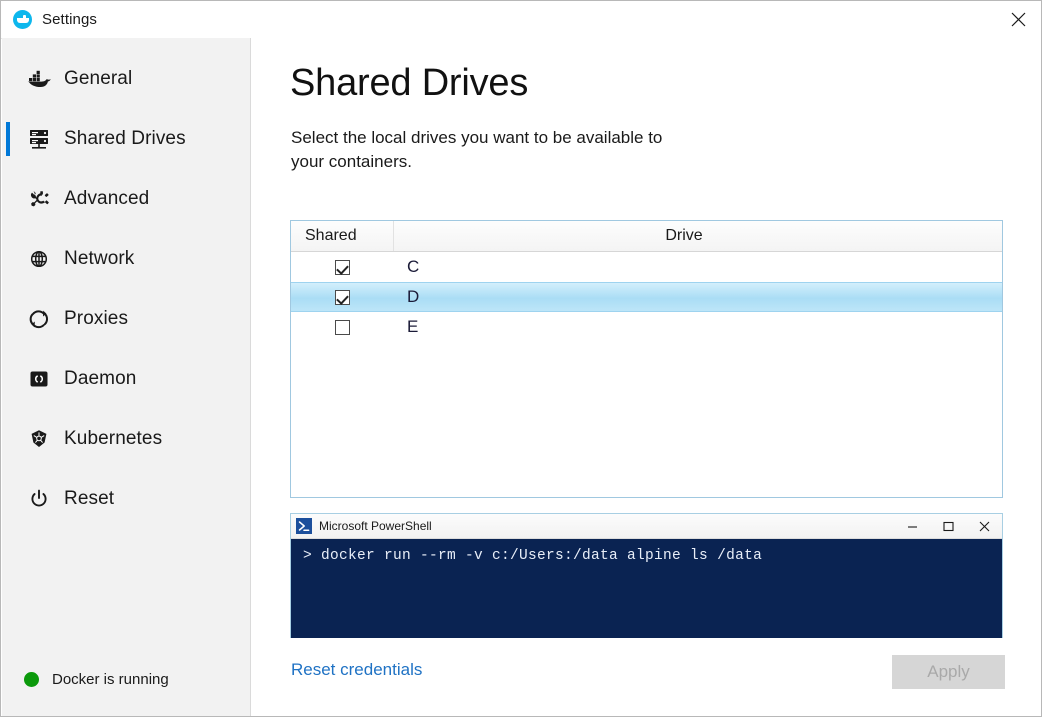 The height and width of the screenshot is (717, 1042). What do you see at coordinates (98, 78) in the screenshot?
I see `sidebar-item-label: General` at bounding box center [98, 78].